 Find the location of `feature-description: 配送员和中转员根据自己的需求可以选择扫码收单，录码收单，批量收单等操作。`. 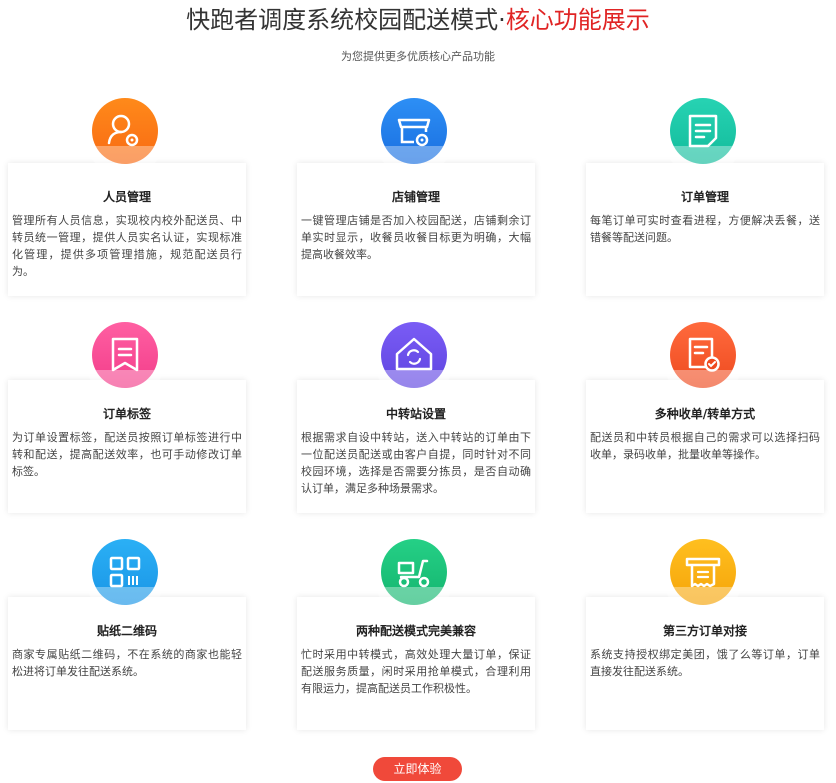

feature-description: 配送员和中转员根据自己的需求可以选择扫码收单，录码收单，批量收单等操作。 is located at coordinates (705, 446).